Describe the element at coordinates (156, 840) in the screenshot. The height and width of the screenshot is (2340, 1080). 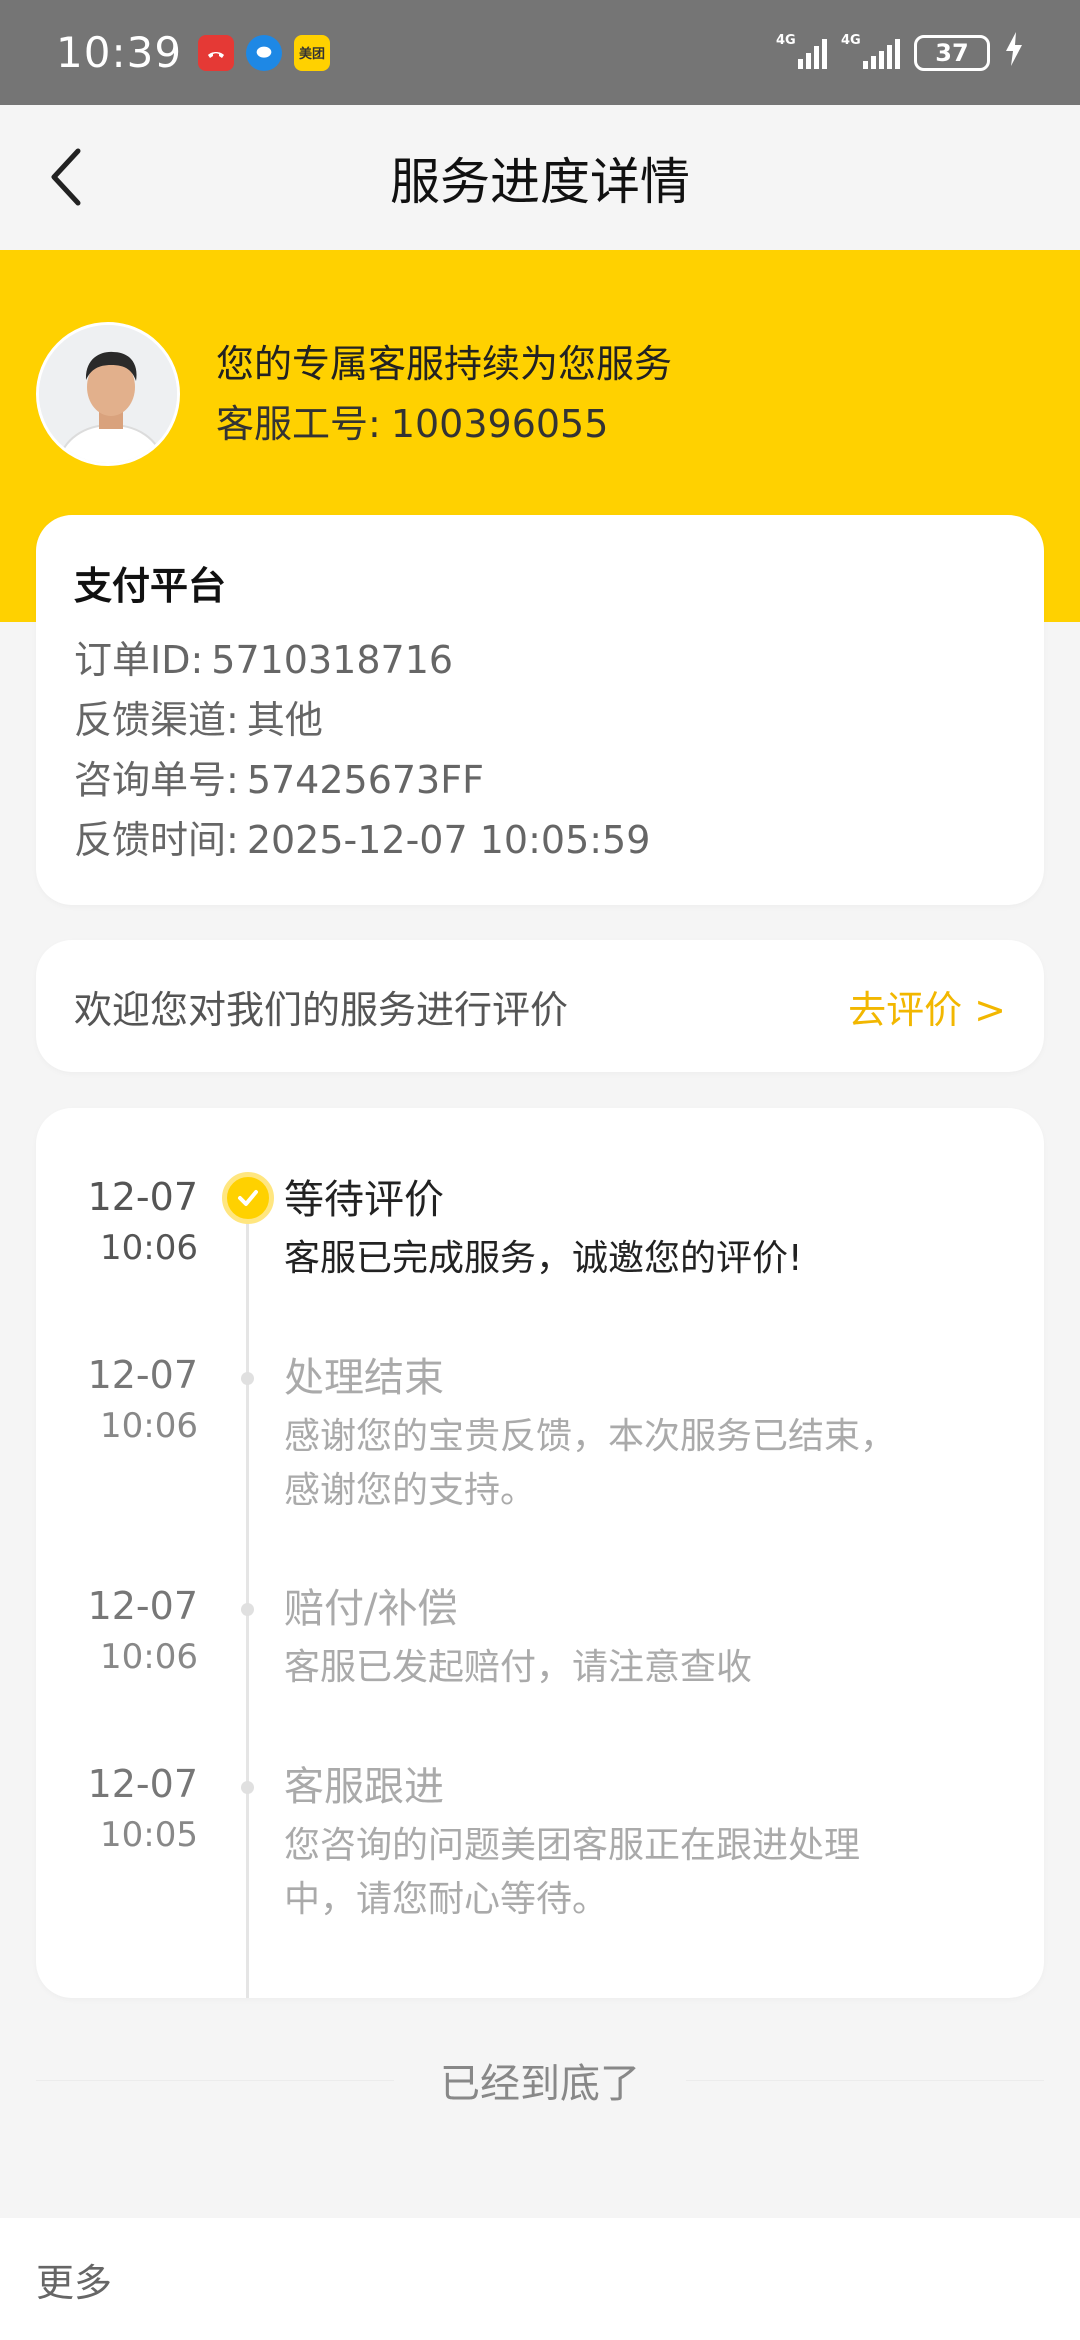
I see `info-label: 反馈时间:` at that location.